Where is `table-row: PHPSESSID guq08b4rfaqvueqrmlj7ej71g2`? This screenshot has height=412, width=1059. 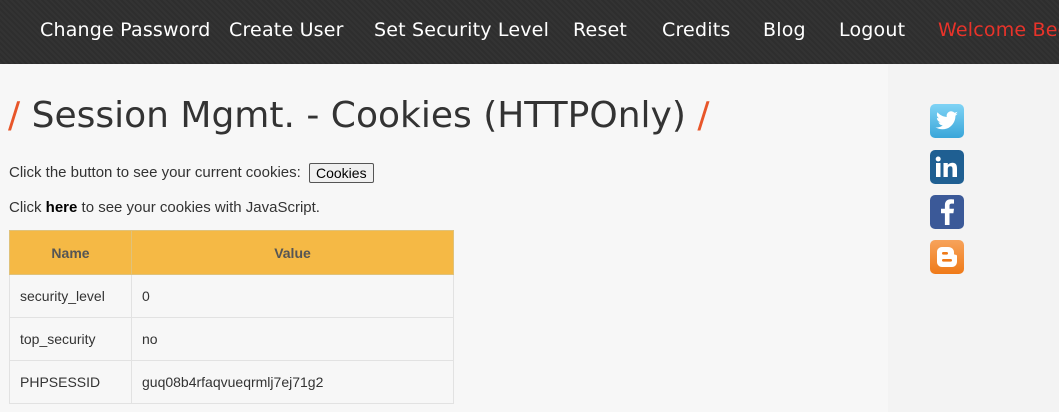 table-row: PHPSESSID guq08b4rfaqvueqrmlj7ej71g2 is located at coordinates (231, 382).